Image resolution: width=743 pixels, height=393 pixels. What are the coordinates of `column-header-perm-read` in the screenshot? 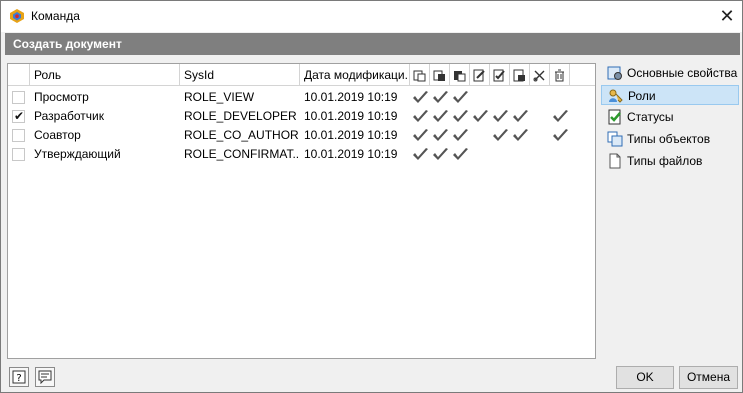 It's located at (420, 75).